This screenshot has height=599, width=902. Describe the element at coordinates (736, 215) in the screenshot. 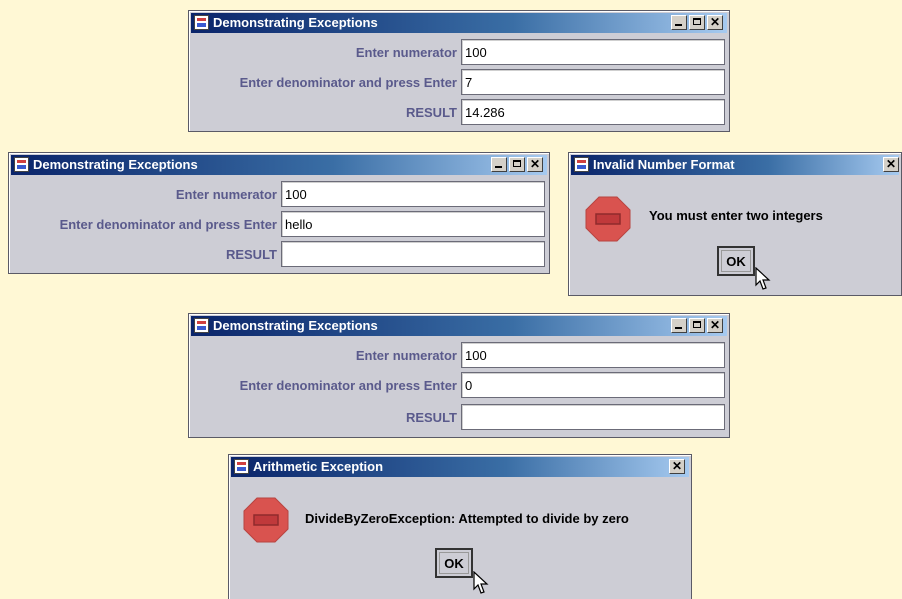

I see `error-message: You must enter two integers` at that location.